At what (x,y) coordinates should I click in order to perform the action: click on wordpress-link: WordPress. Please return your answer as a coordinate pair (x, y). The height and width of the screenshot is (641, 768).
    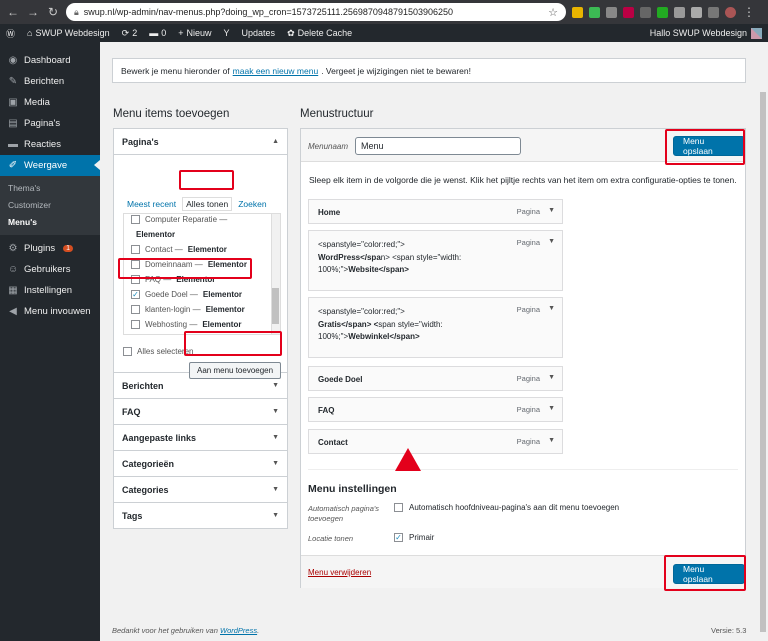
    Looking at the image, I should click on (238, 630).